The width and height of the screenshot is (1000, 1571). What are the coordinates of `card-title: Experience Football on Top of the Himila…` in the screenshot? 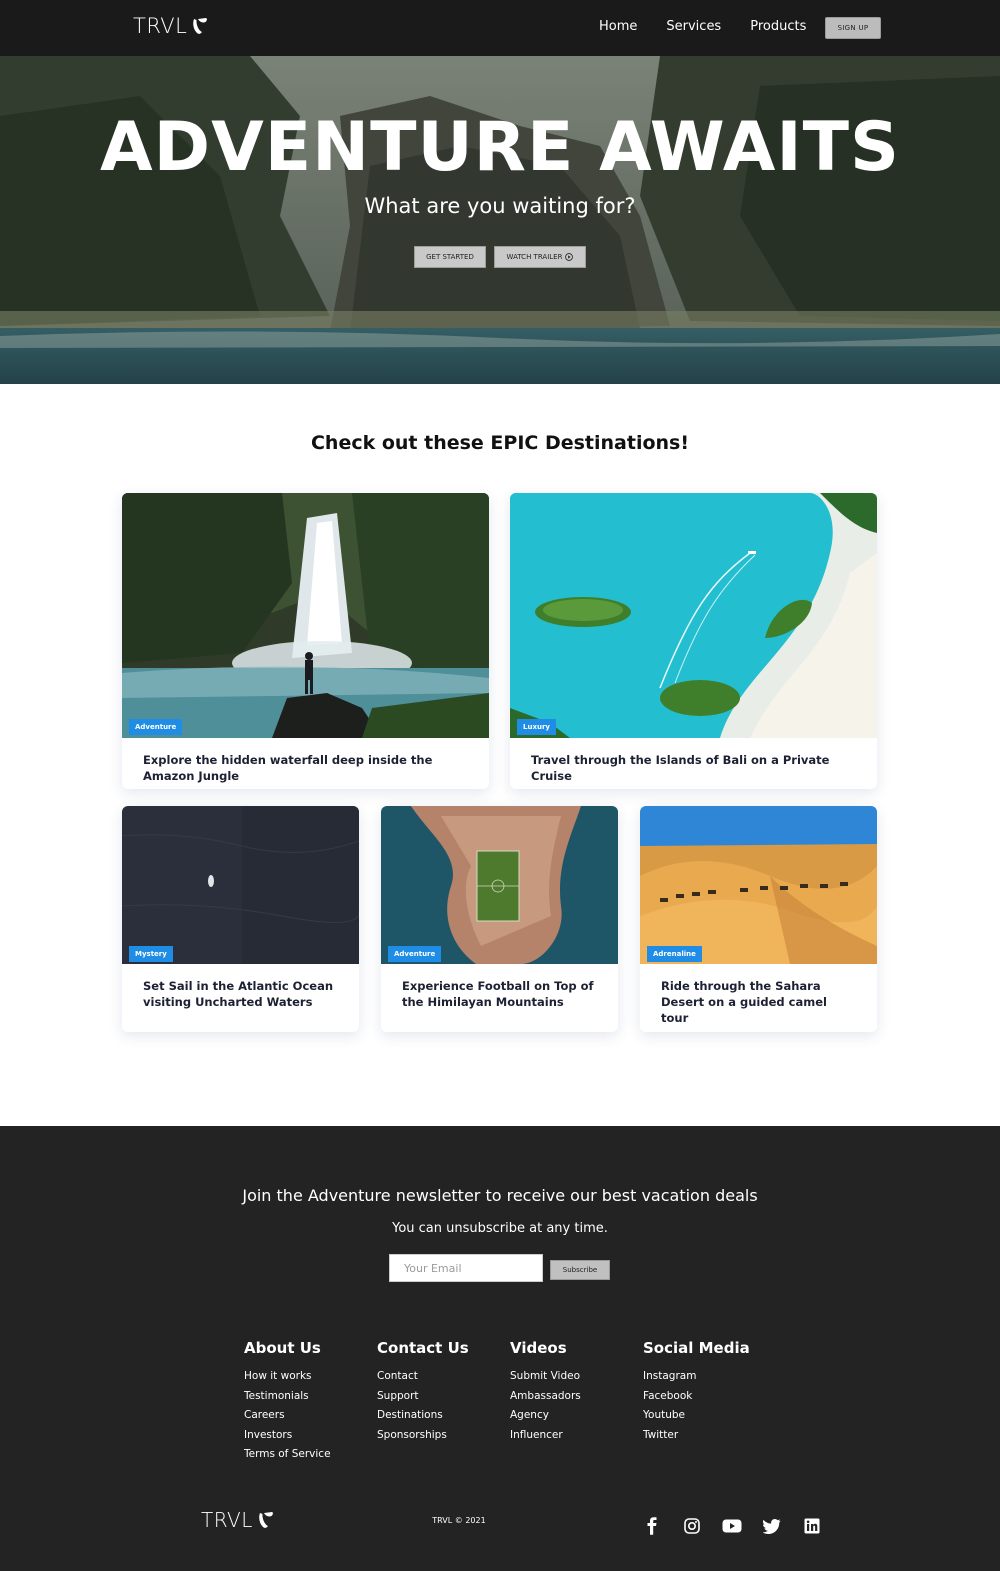 It's located at (498, 994).